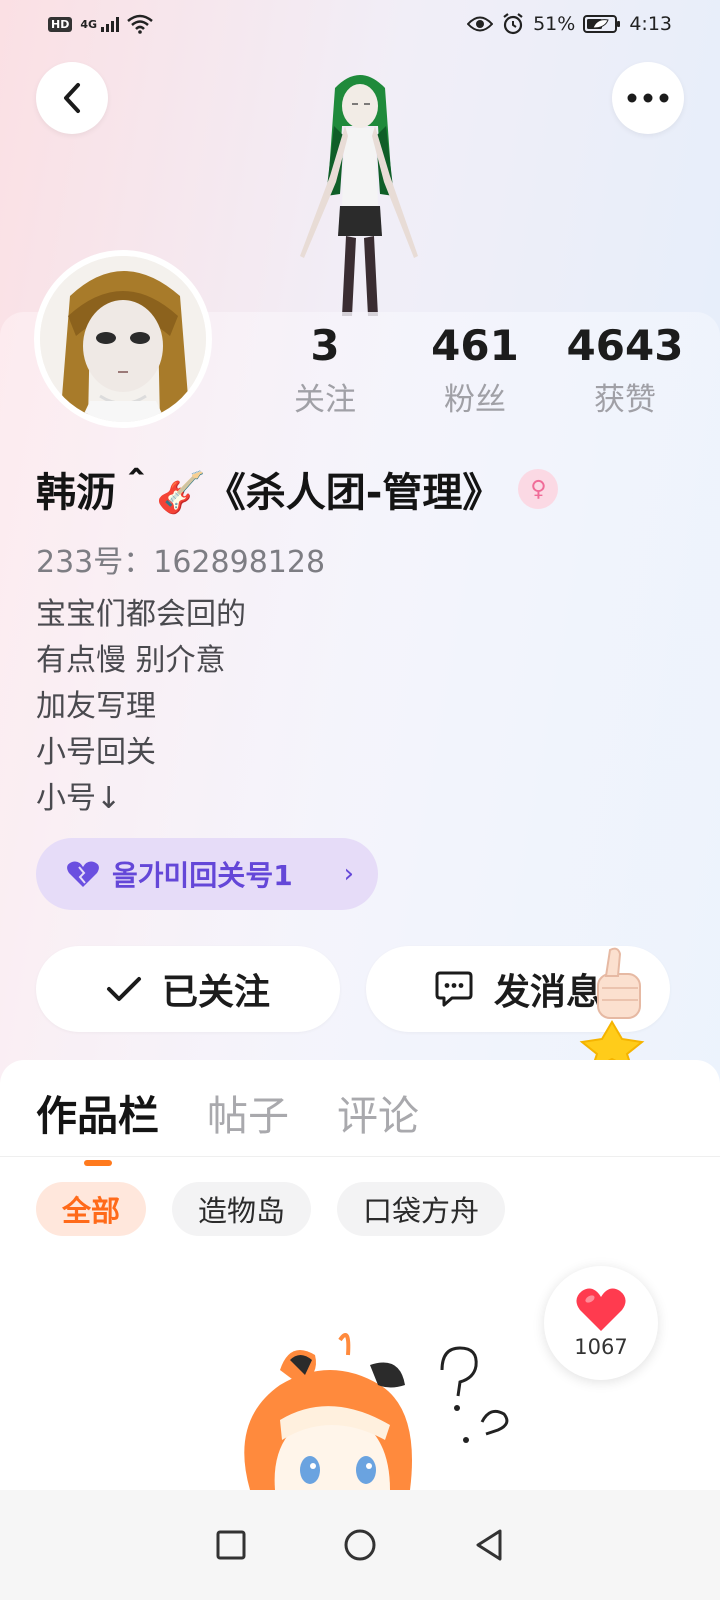  What do you see at coordinates (248, 1116) in the screenshot?
I see `tab-label: 帖子` at bounding box center [248, 1116].